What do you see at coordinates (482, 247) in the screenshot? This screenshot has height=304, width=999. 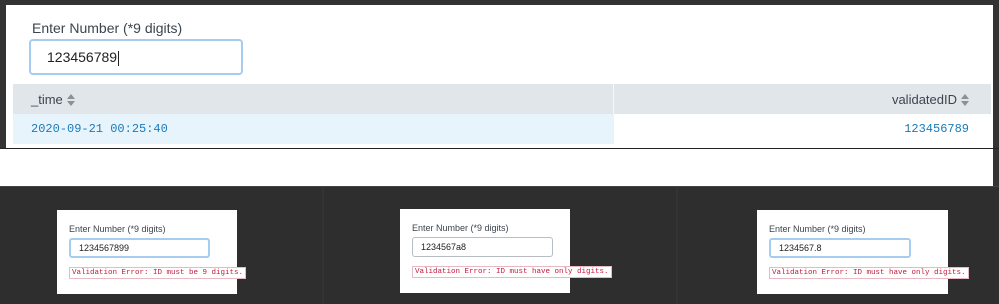 I see `number-input: 1234567a8` at bounding box center [482, 247].